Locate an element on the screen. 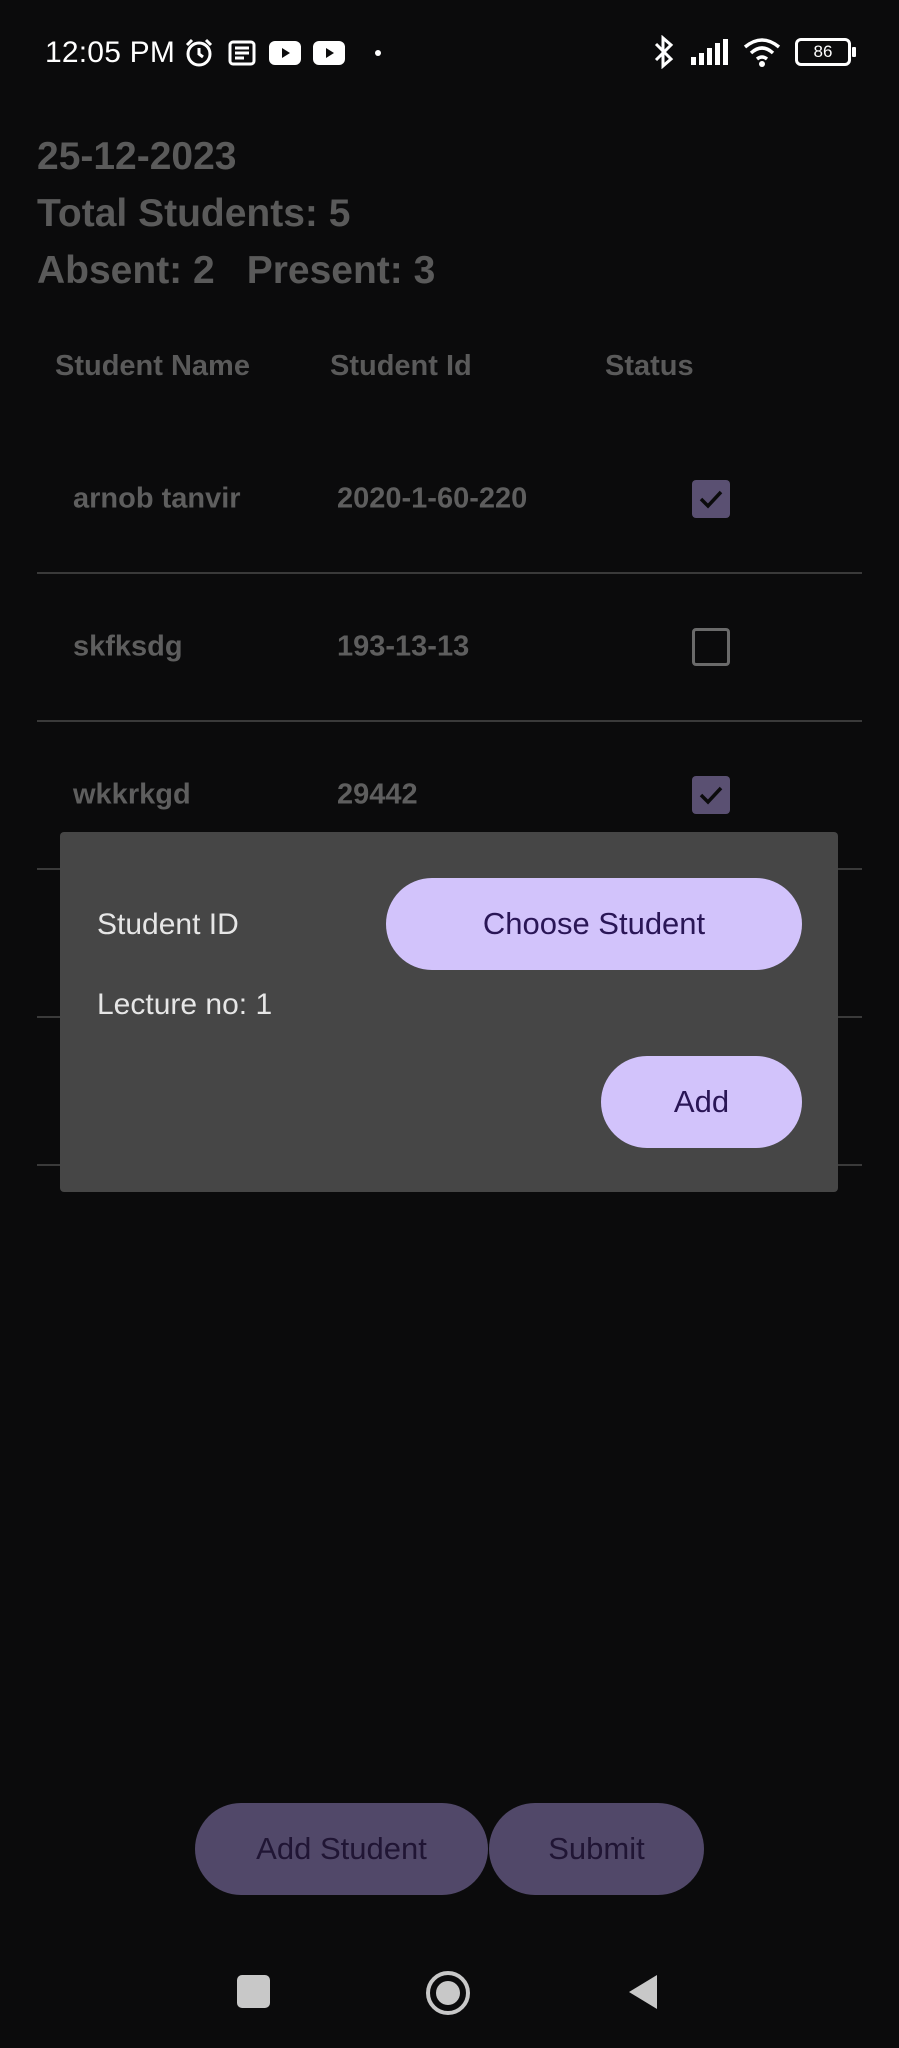 The width and height of the screenshot is (899, 2048). signal-icon is located at coordinates (709, 52).